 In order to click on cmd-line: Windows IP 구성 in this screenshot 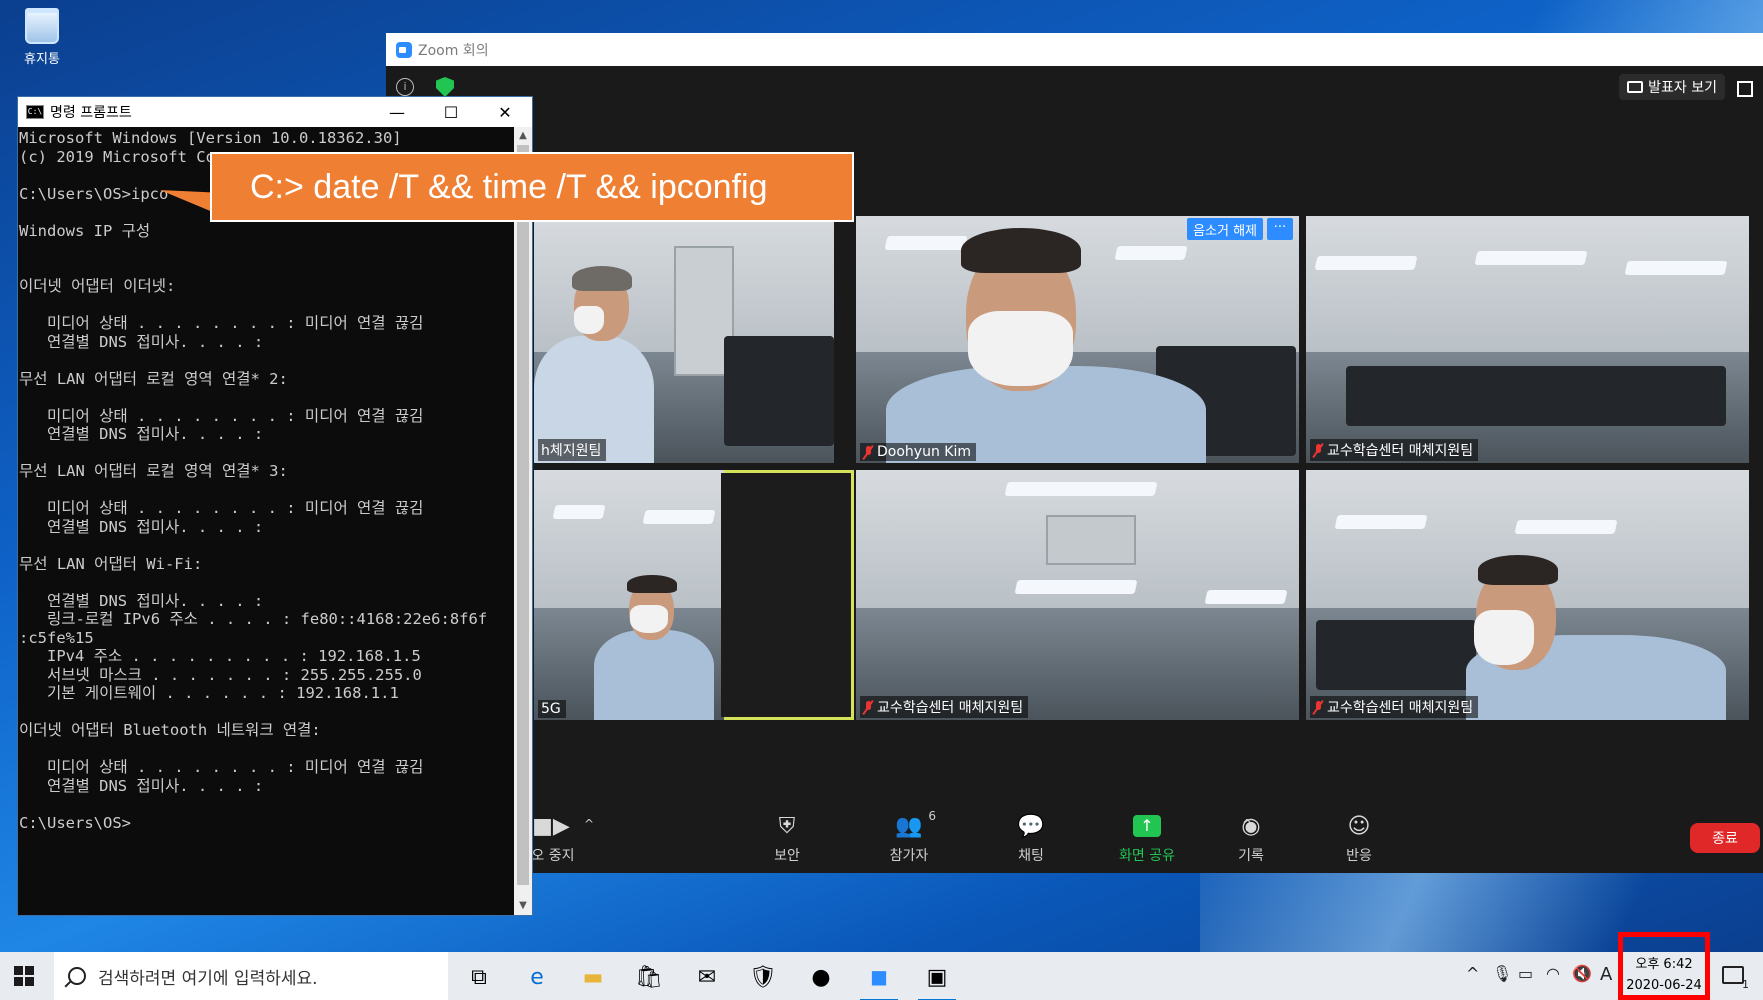, I will do `click(85, 230)`.